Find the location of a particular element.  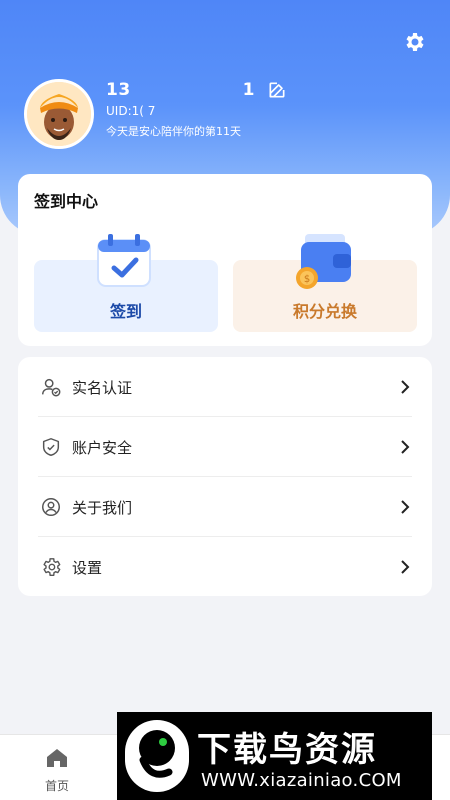

menu-item-about-us: 关于我们 is located at coordinates (225, 507).